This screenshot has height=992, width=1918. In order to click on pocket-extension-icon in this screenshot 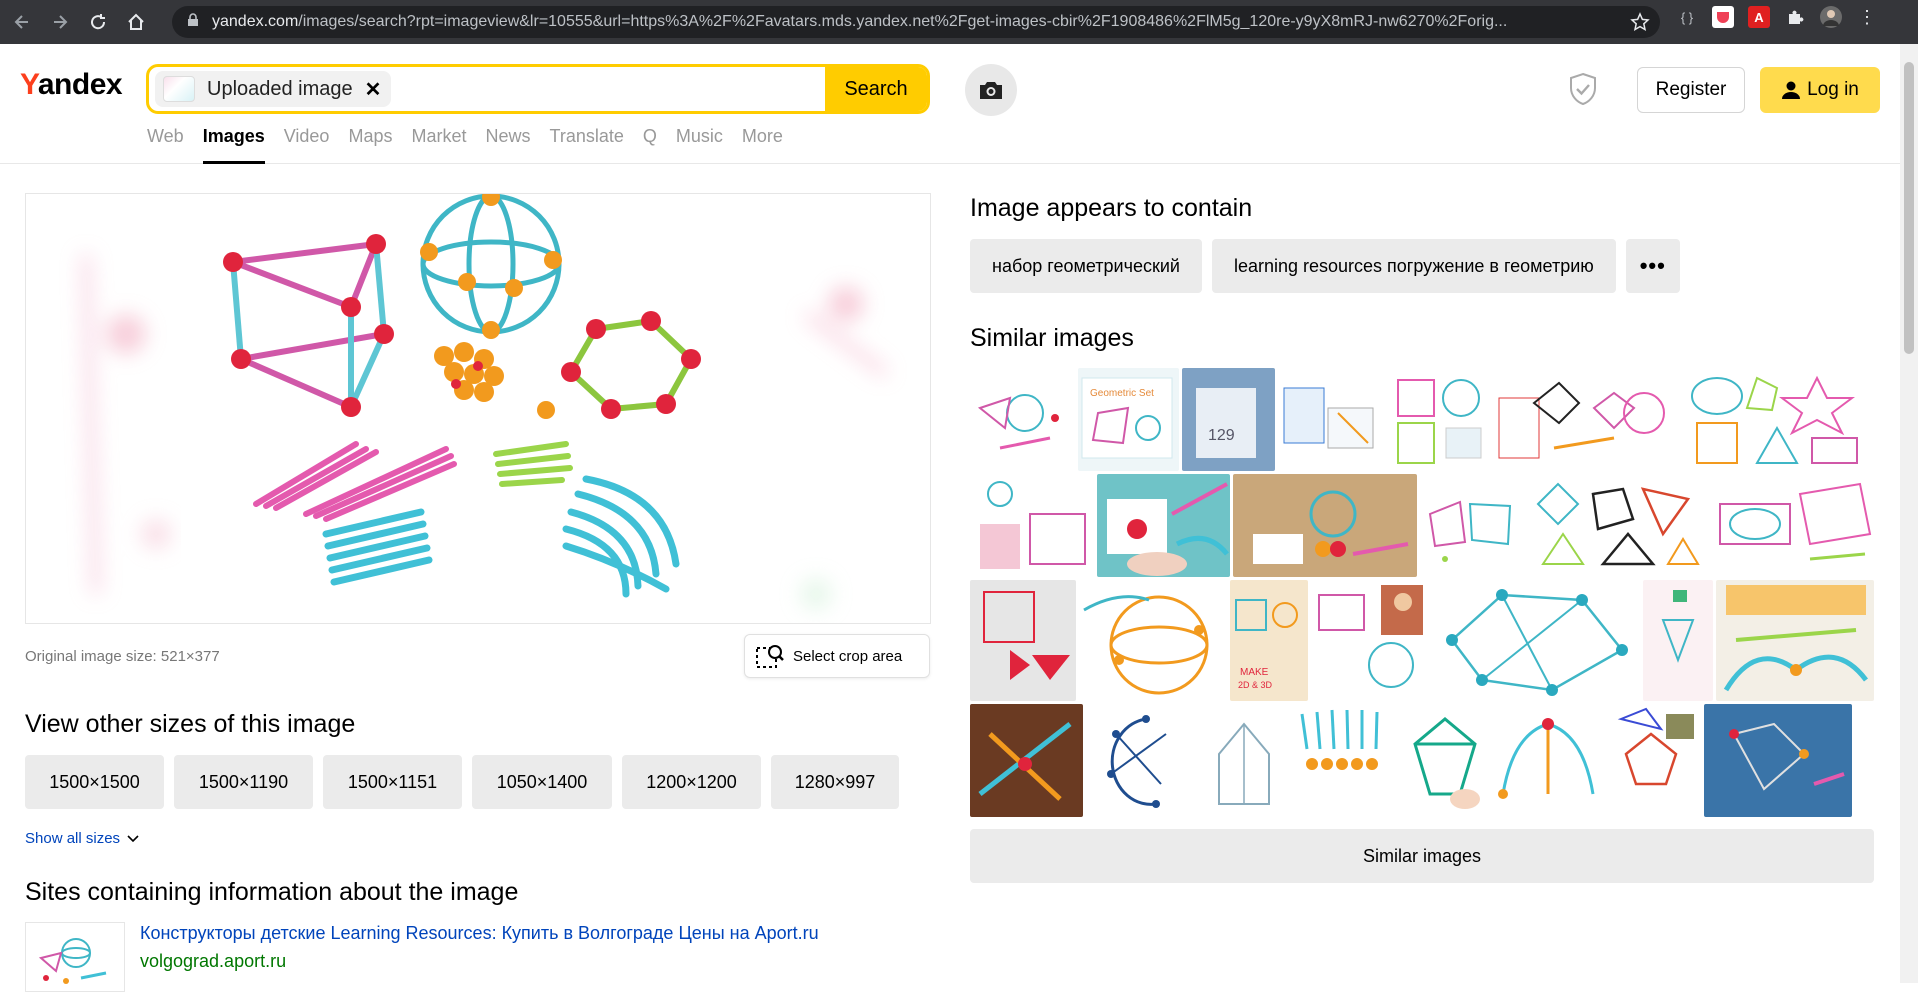, I will do `click(1723, 17)`.